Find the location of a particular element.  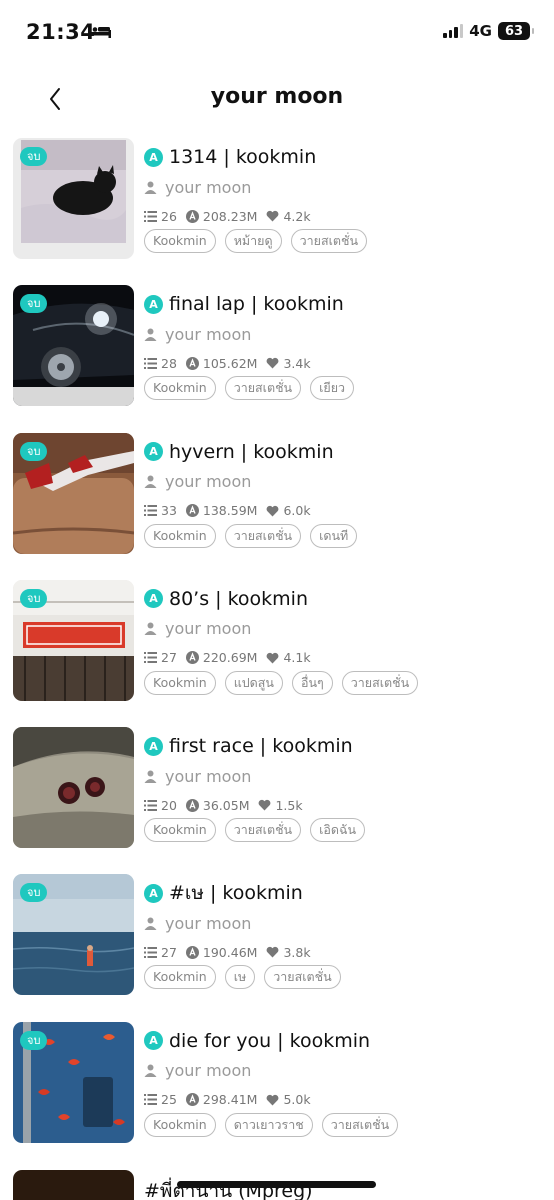

tag-chip: เษ is located at coordinates (240, 977).